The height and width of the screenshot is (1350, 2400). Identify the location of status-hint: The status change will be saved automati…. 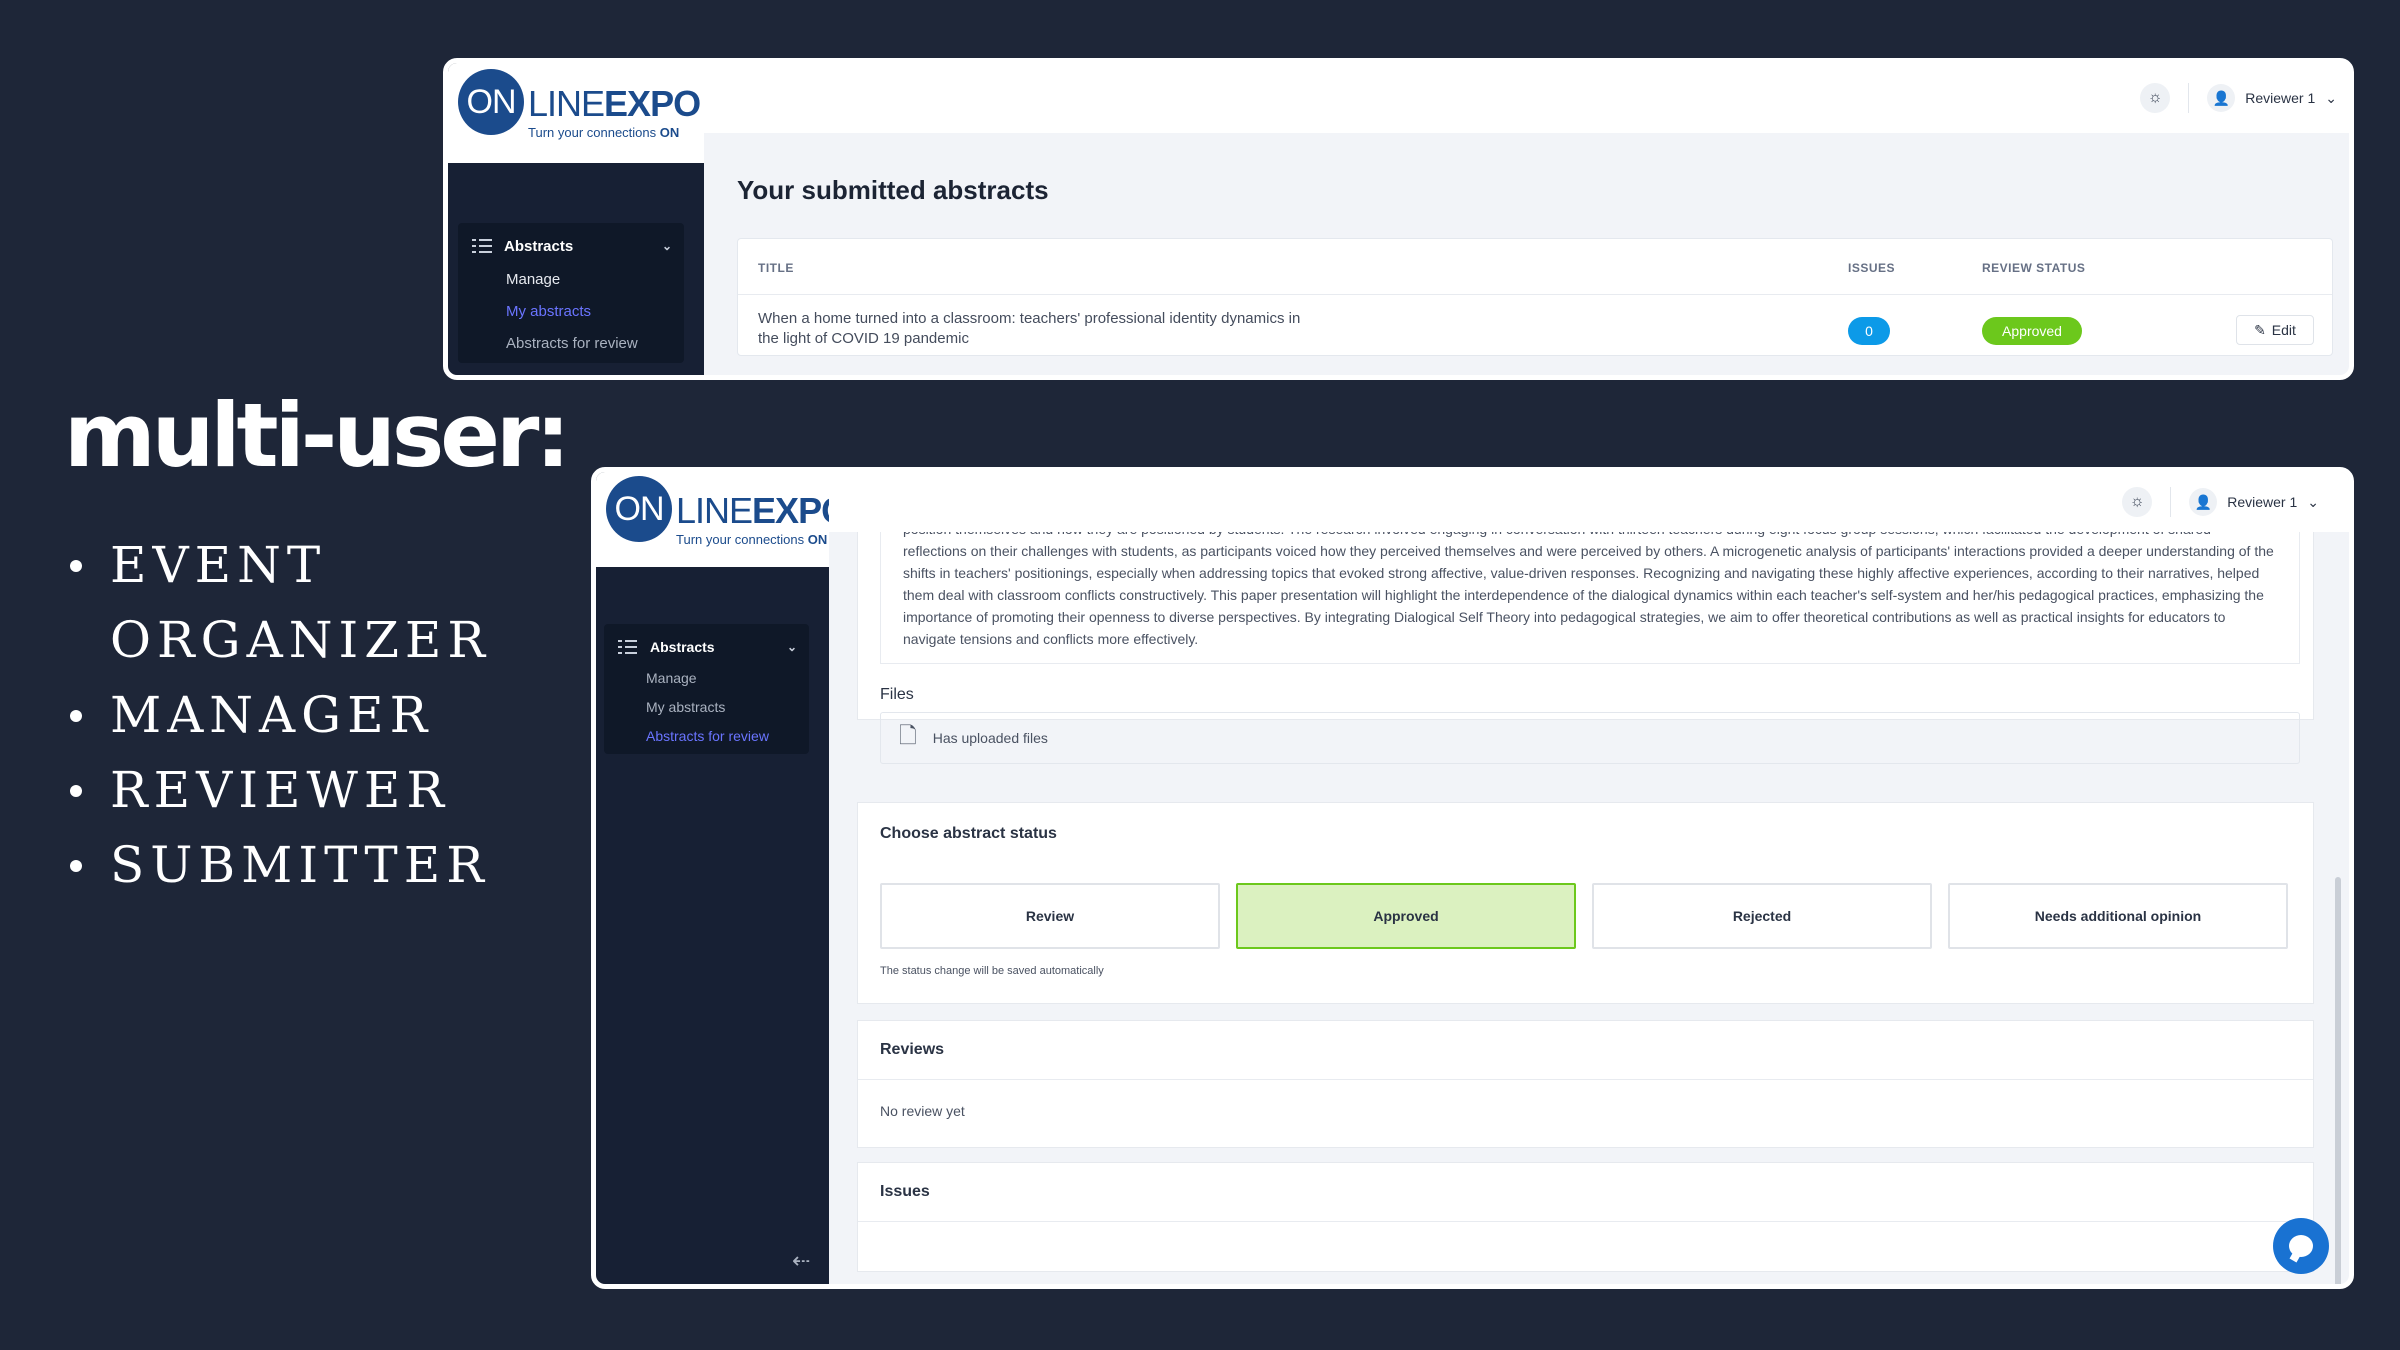
(992, 971).